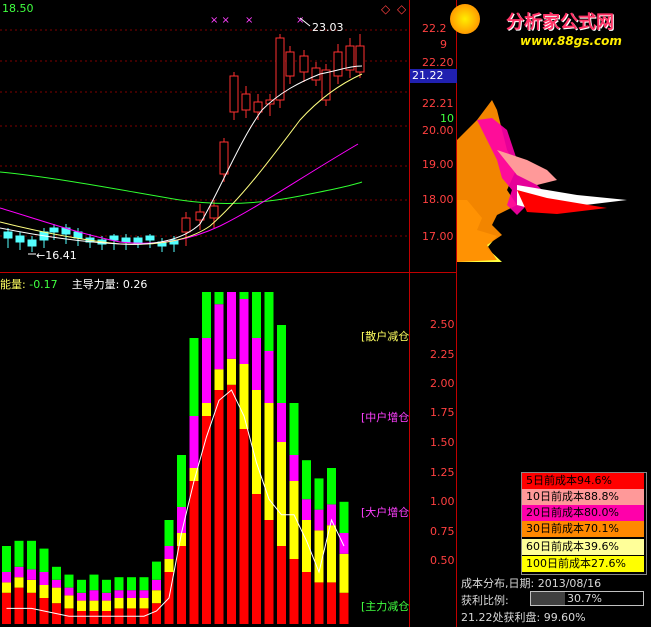 This screenshot has height=627, width=651. I want to click on diamond-icon: ◇, so click(385, 9).